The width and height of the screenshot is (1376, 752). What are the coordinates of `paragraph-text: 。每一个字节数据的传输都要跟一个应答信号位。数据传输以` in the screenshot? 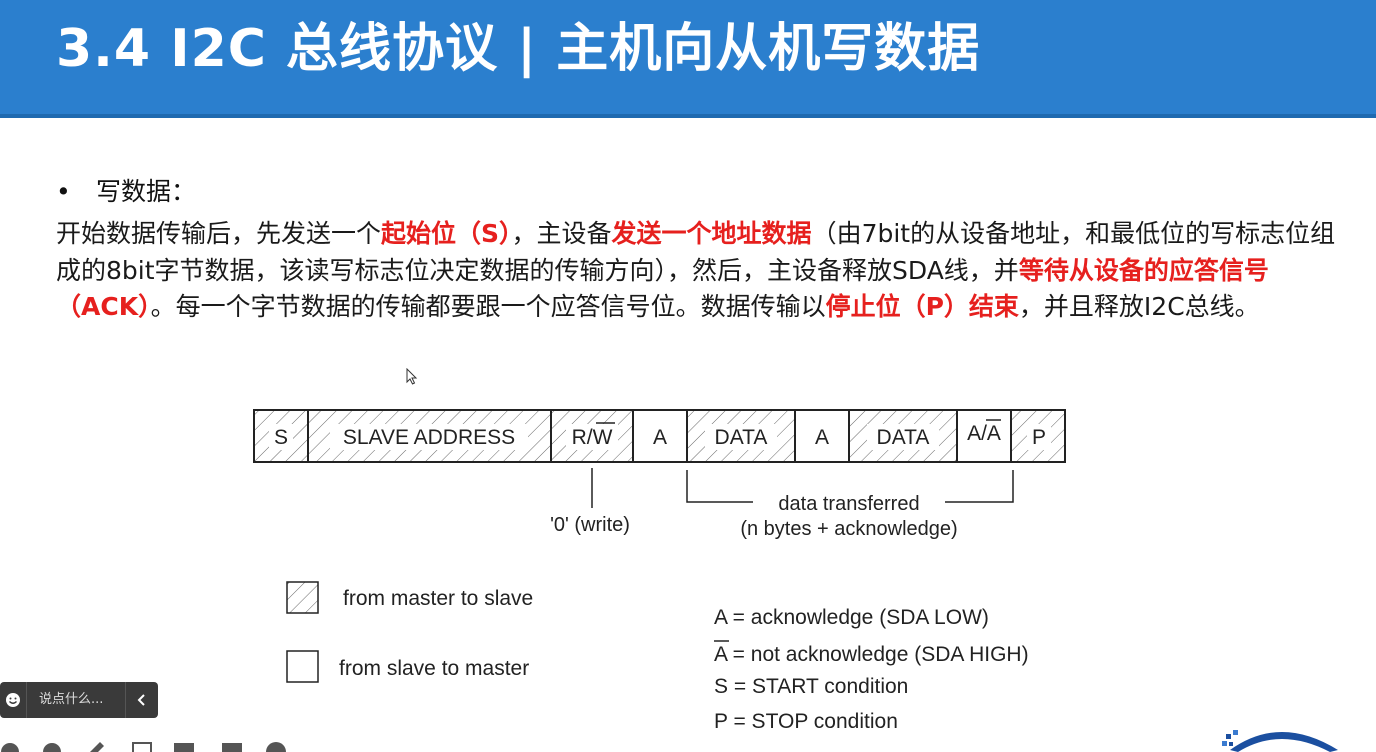 It's located at (488, 306).